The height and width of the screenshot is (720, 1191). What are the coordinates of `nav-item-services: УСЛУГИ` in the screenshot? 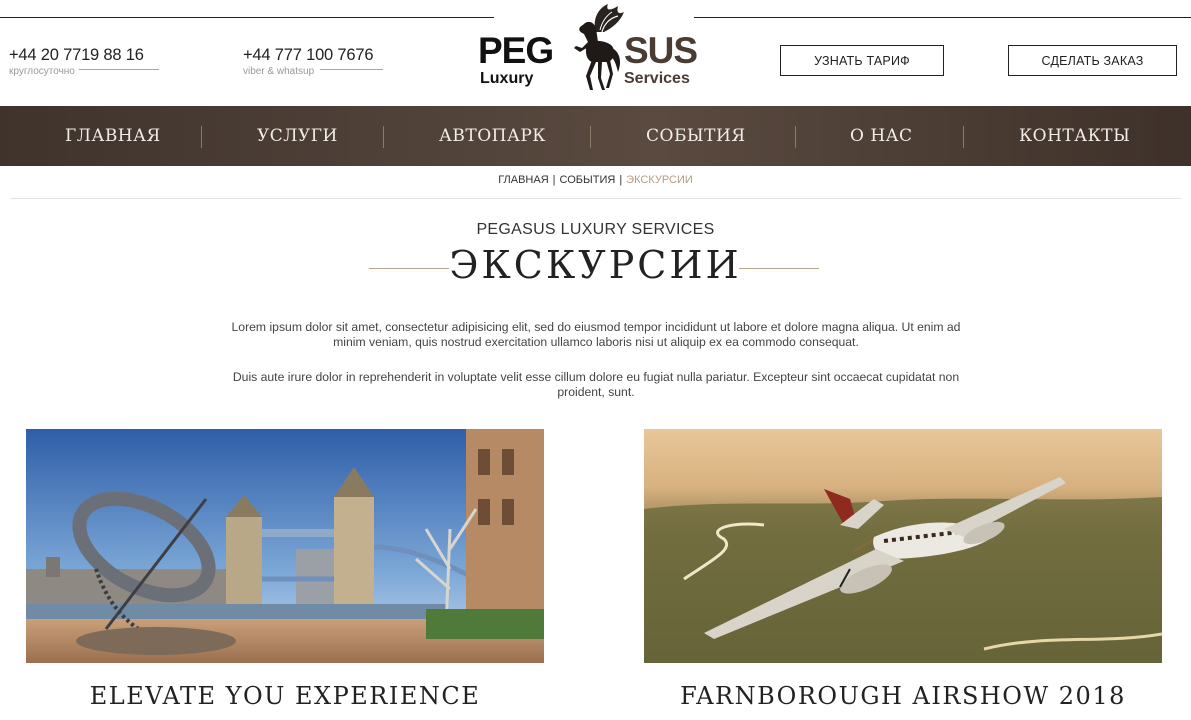 It's located at (297, 136).